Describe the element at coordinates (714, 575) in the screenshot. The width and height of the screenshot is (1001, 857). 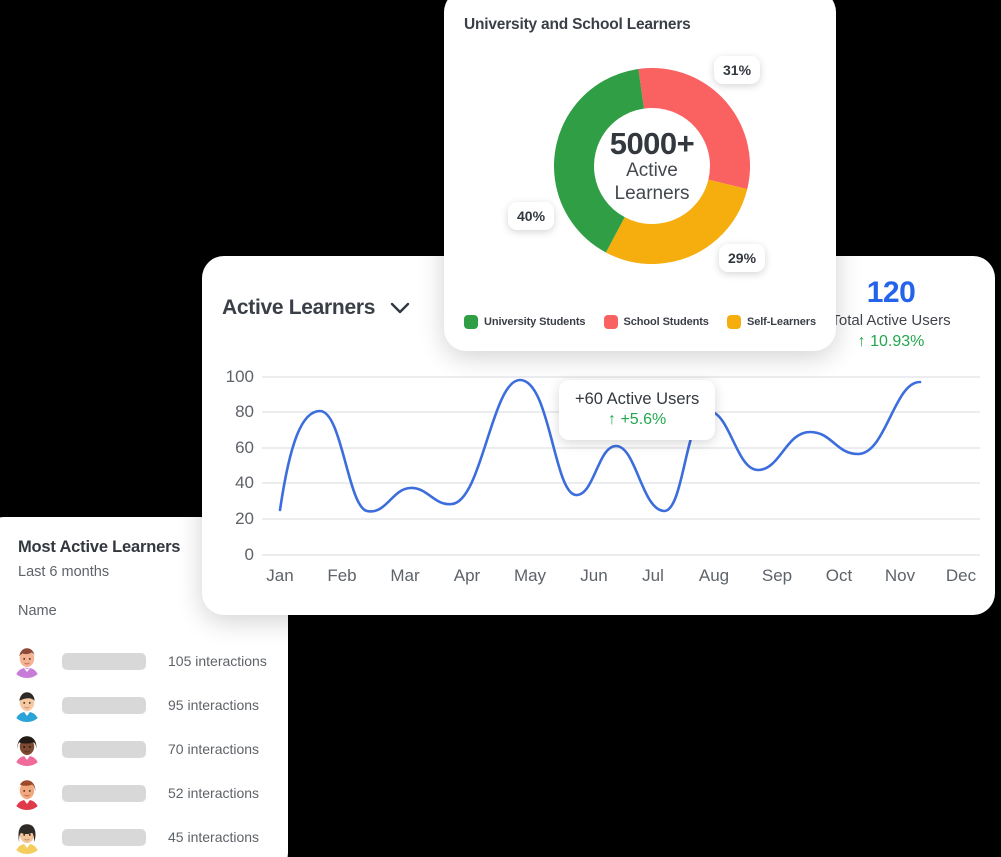
I see `x-tick-aug: Aug` at that location.